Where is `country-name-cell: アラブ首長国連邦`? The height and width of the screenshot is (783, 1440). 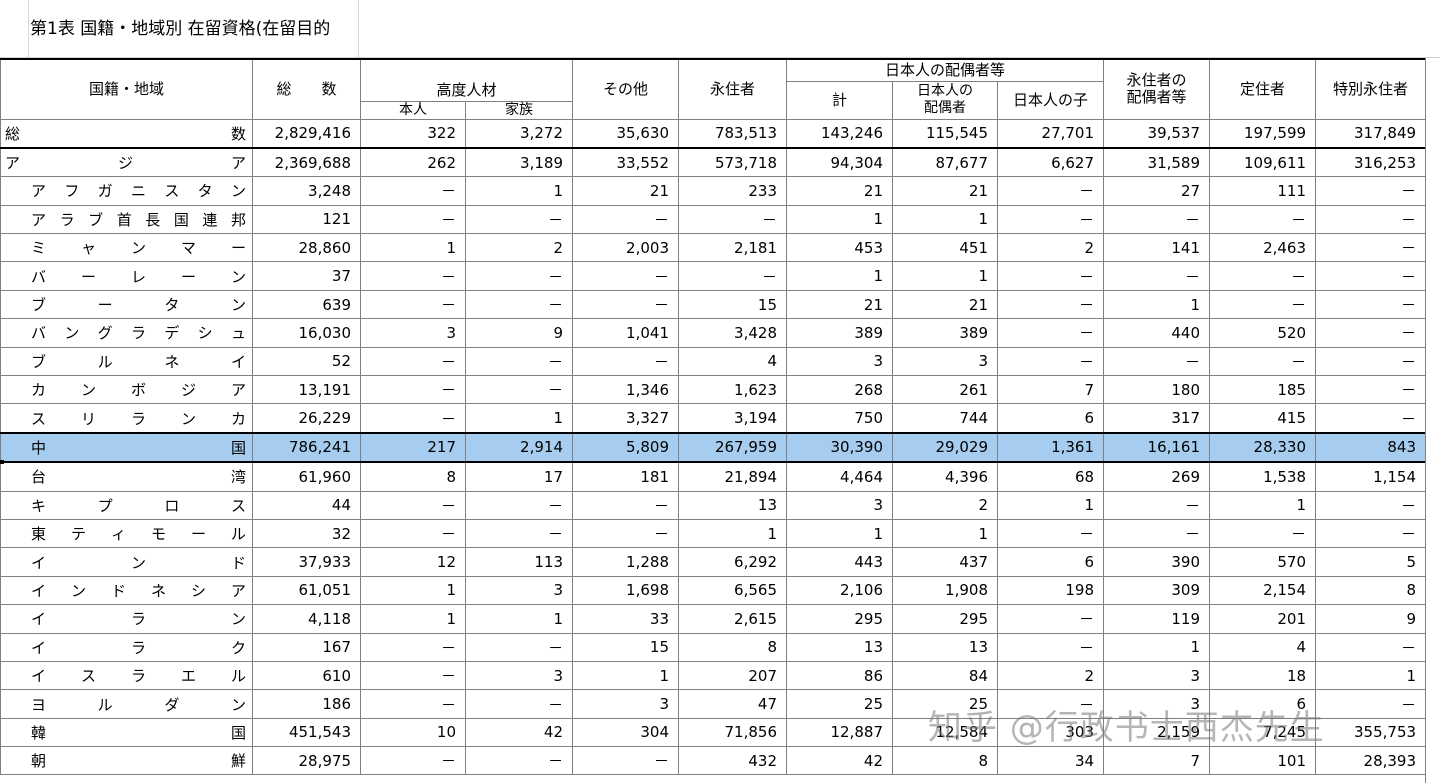 country-name-cell: アラブ首長国連邦 is located at coordinates (126, 219).